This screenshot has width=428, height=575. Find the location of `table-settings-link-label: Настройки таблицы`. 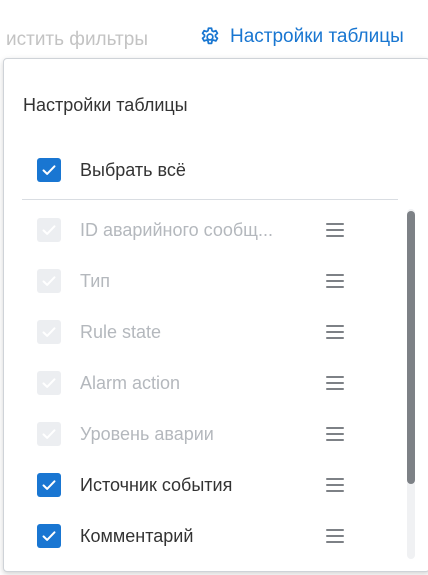

table-settings-link-label: Настройки таблицы is located at coordinates (317, 36).